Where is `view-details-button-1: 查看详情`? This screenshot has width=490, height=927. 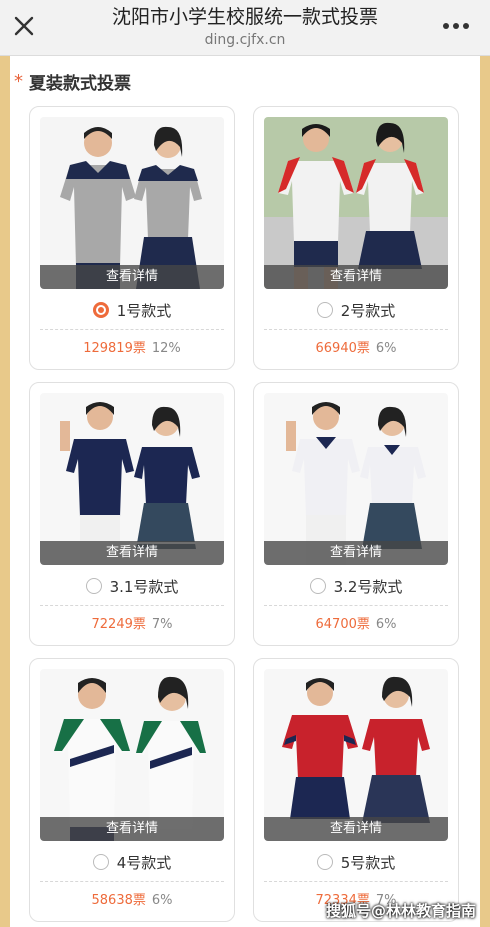 view-details-button-1: 查看详情 is located at coordinates (132, 277).